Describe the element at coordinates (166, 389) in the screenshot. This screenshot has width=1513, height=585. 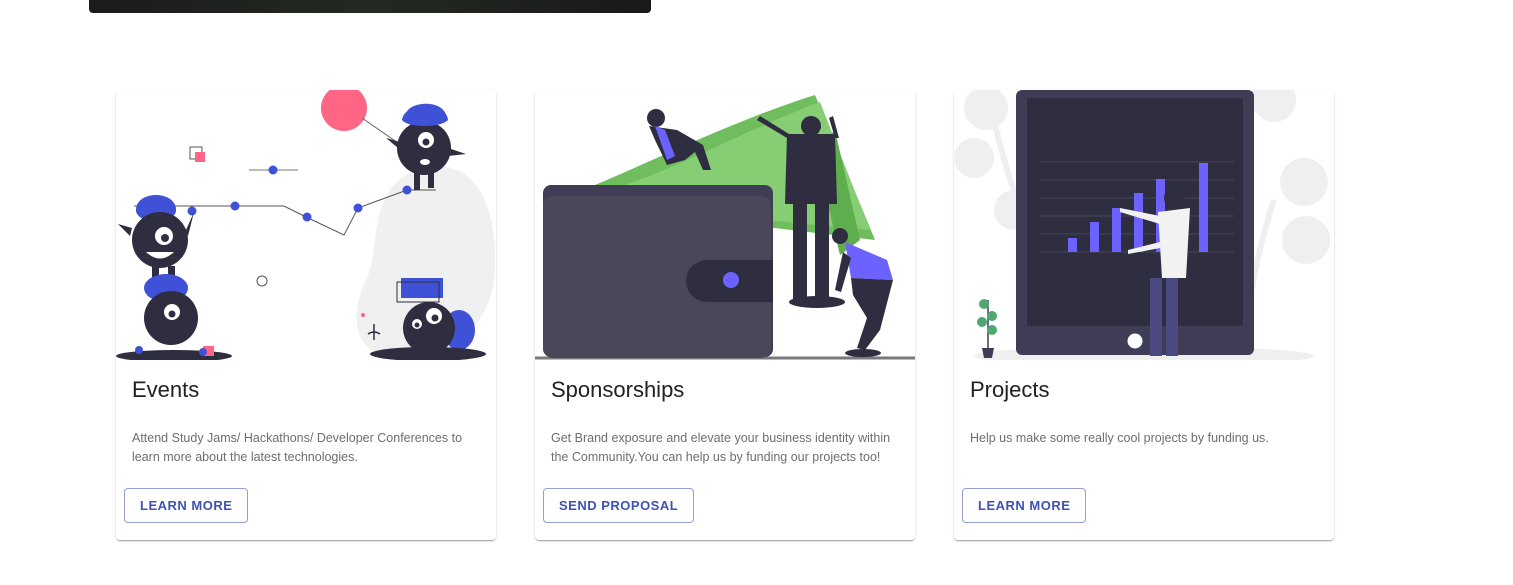
I see `card-title: Events` at that location.